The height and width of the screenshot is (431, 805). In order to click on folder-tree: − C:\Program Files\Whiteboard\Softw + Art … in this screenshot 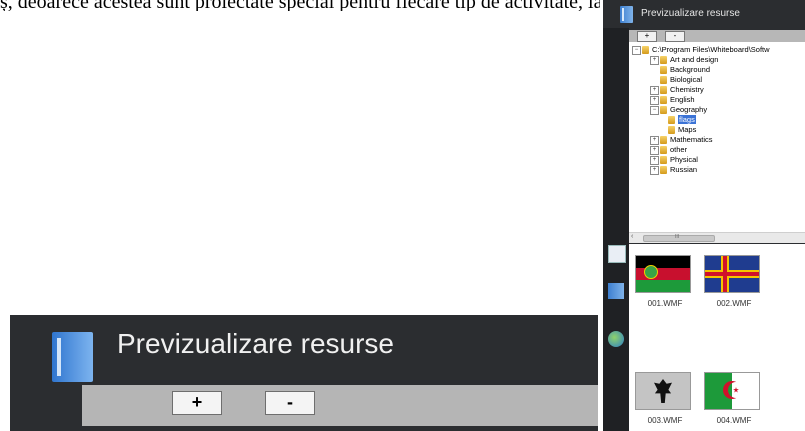, I will do `click(717, 137)`.